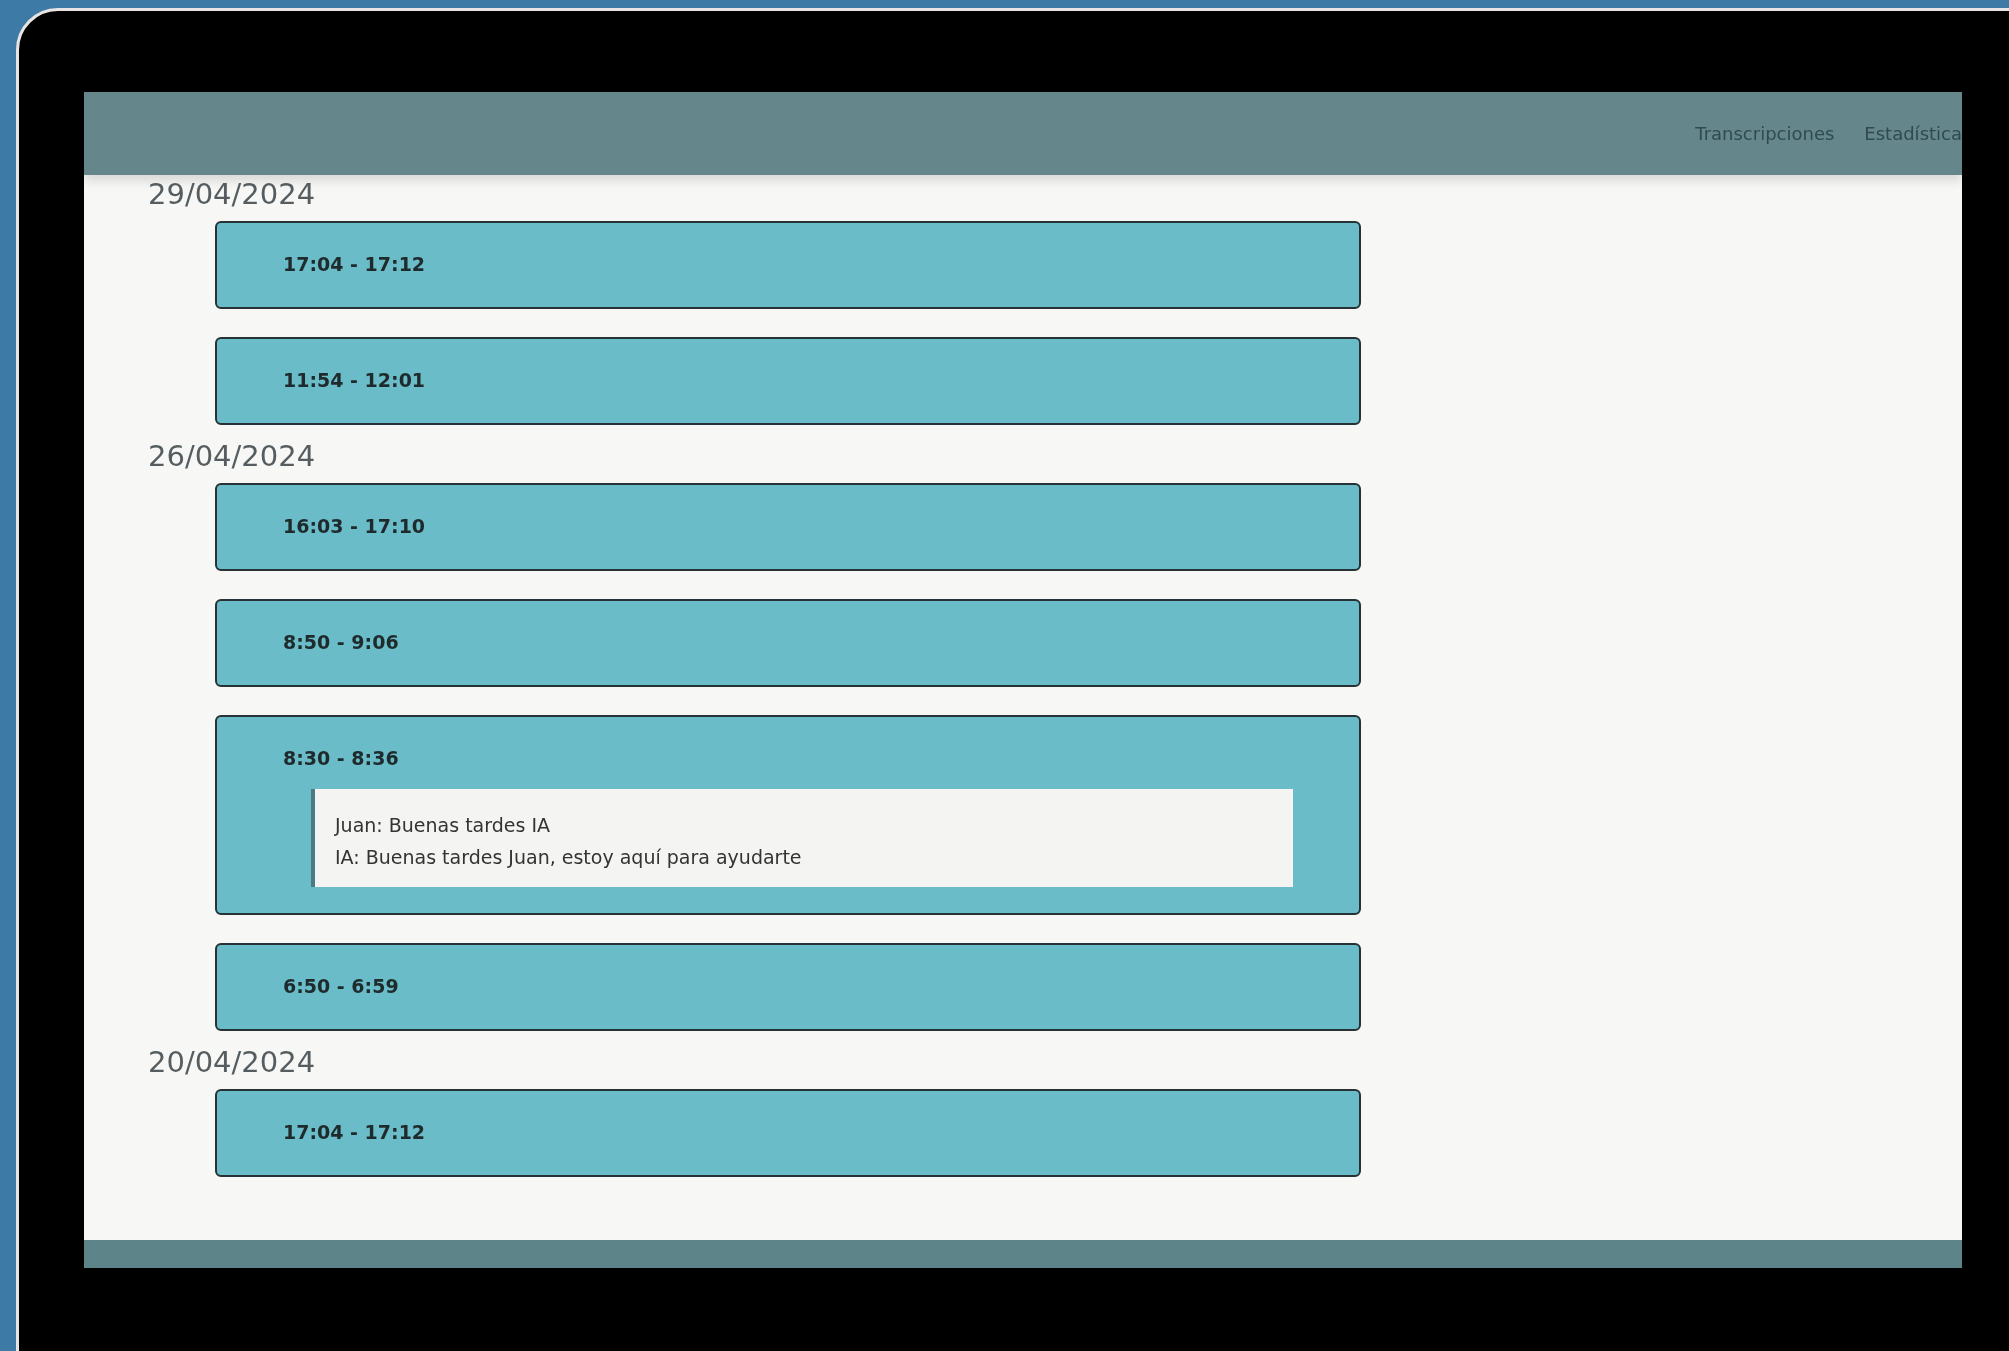 The image size is (2009, 1351). I want to click on date-heading: 20/04/2024, so click(232, 1062).